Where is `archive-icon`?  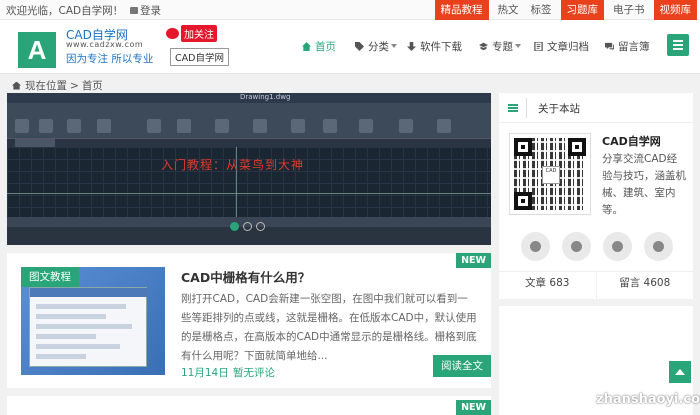 archive-icon is located at coordinates (538, 46).